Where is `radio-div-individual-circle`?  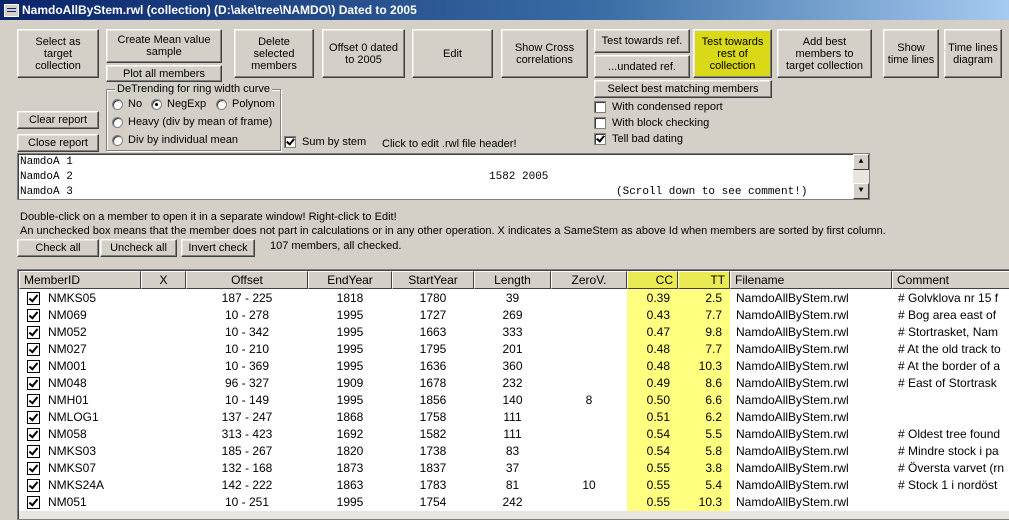
radio-div-individual-circle is located at coordinates (117, 140).